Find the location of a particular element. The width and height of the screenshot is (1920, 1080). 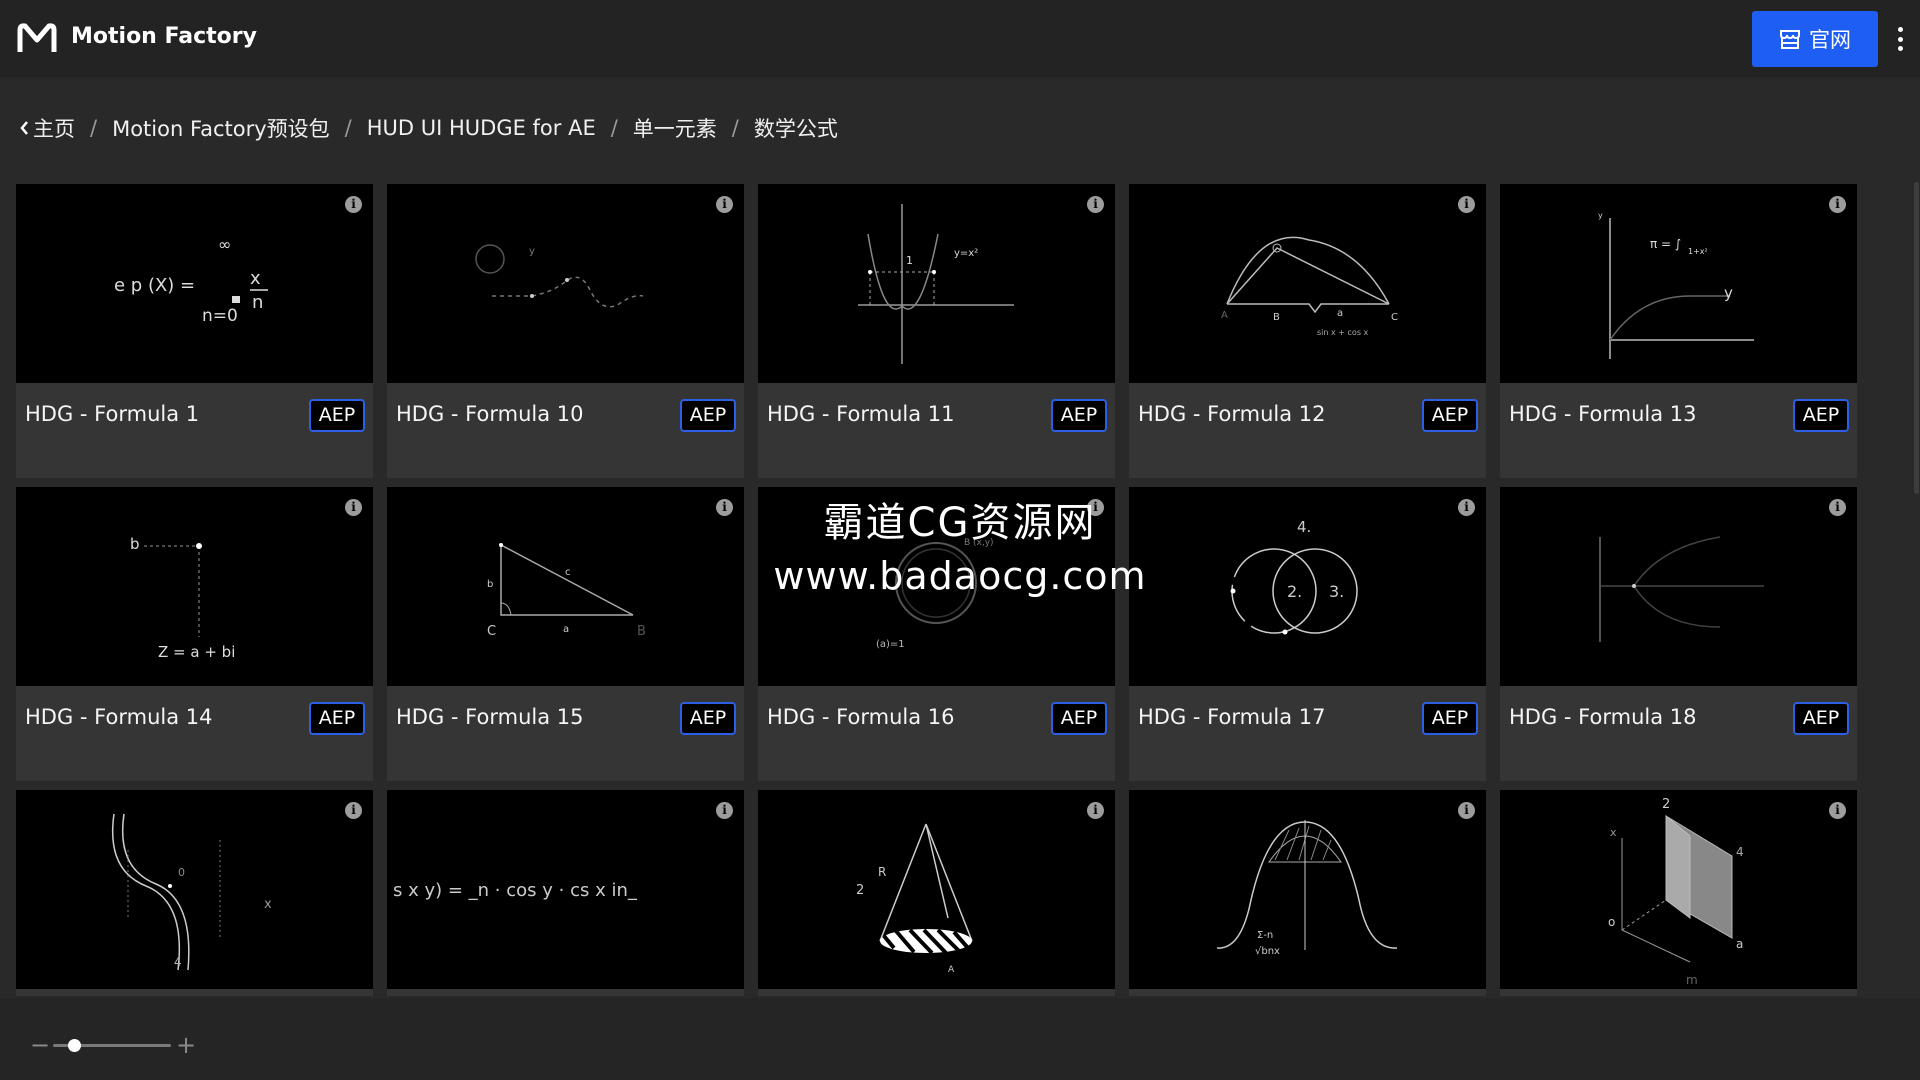

svg-text: Z = a + bi is located at coordinates (196, 652).